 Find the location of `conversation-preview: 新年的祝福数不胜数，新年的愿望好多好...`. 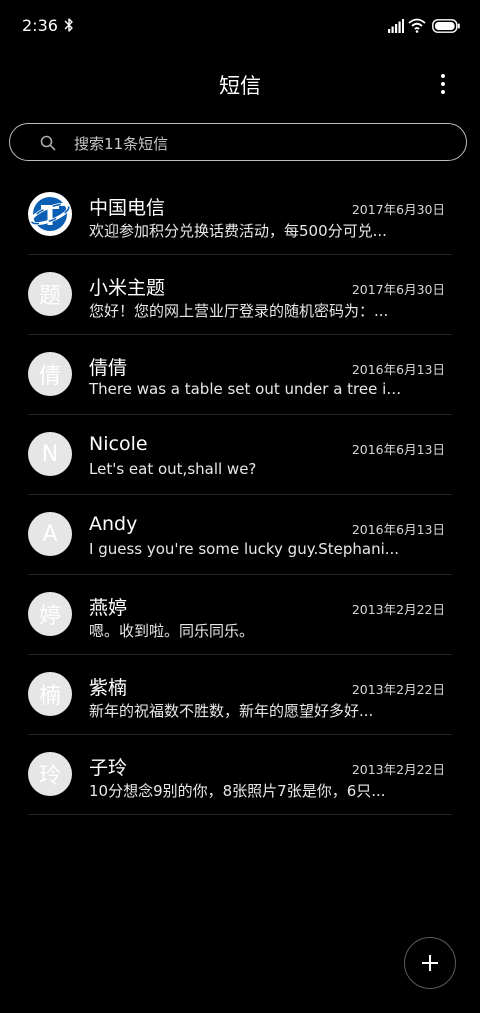

conversation-preview: 新年的祝福数不胜数，新年的愿望好多好... is located at coordinates (231, 711).